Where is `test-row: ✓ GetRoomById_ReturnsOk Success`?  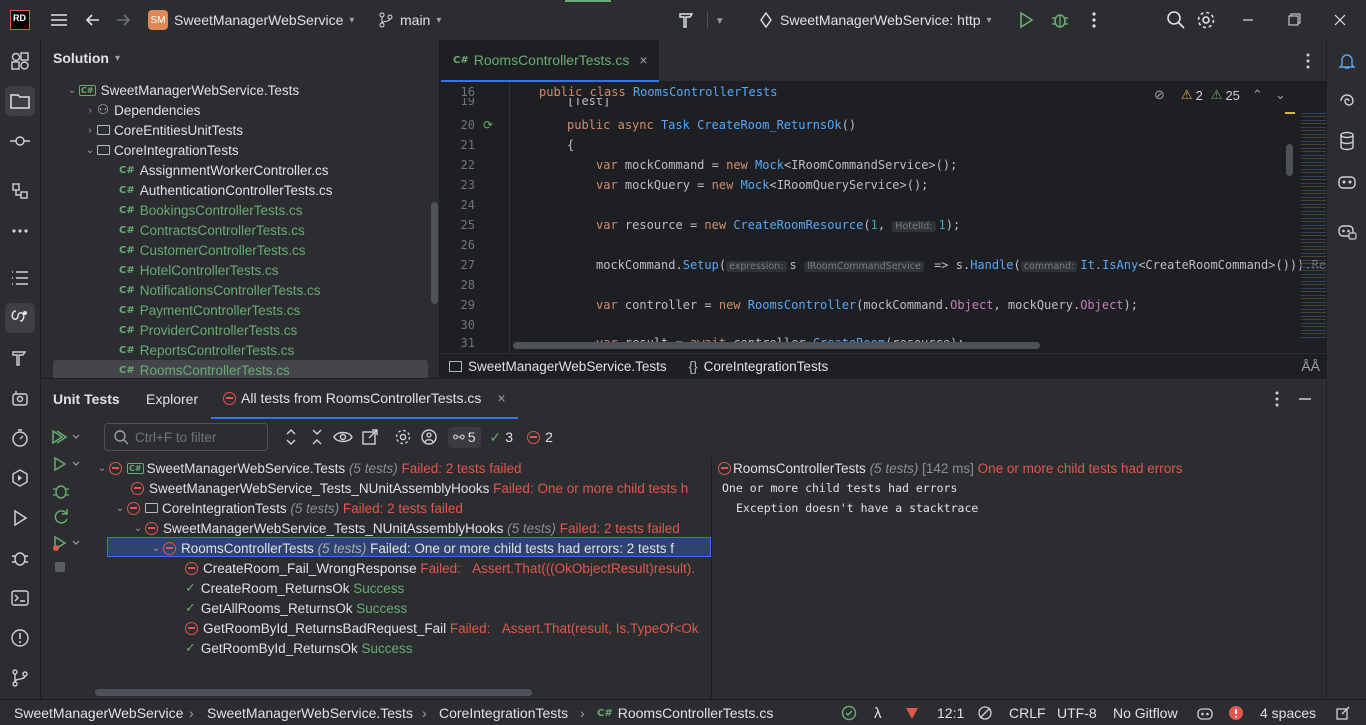 test-row: ✓ GetRoomById_ReturnsOk Success is located at coordinates (299, 648).